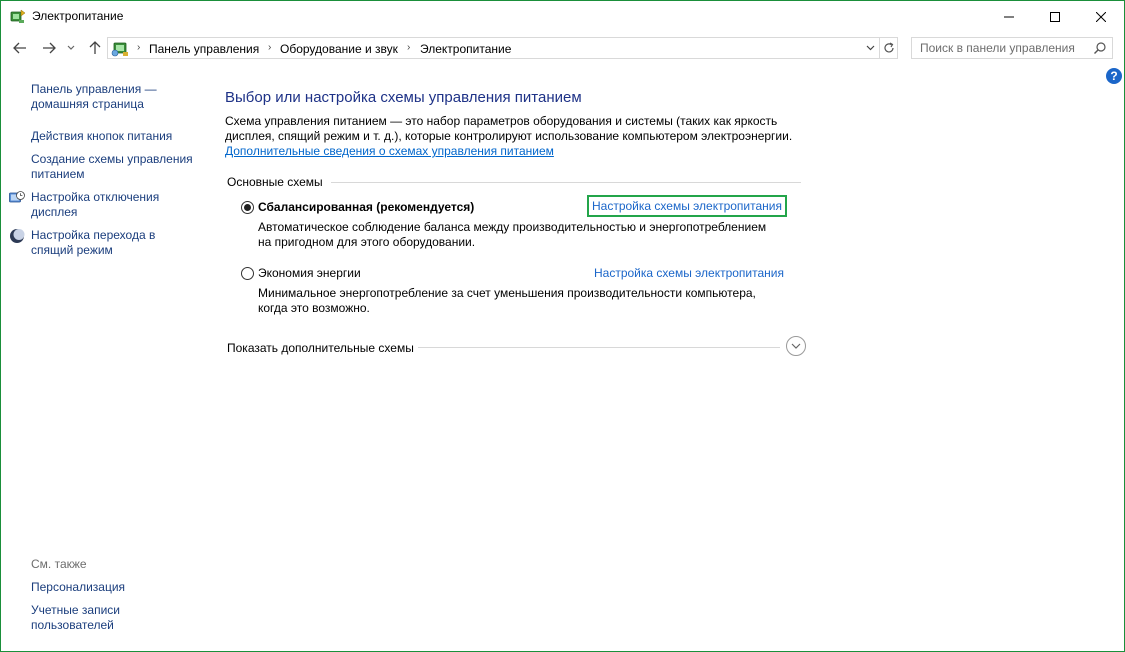  I want to click on arrow-up-icon, so click(95, 47).